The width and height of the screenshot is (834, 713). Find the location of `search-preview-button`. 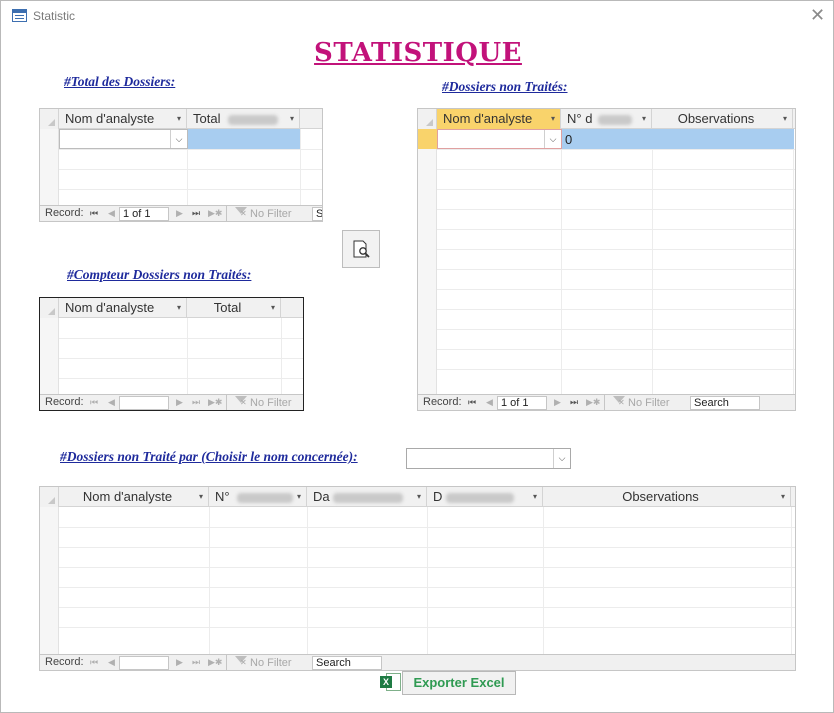

search-preview-button is located at coordinates (361, 249).